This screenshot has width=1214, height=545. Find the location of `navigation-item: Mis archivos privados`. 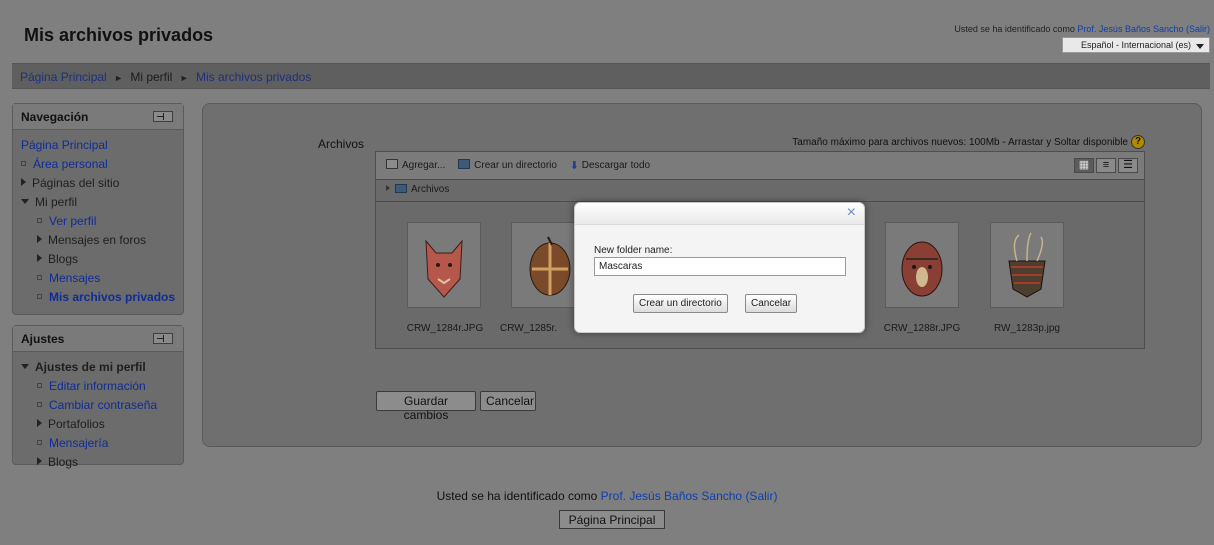

navigation-item: Mis archivos privados is located at coordinates (98, 297).